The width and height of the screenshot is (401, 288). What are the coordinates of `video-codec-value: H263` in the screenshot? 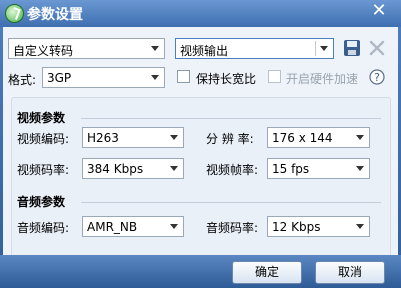 It's located at (103, 138).